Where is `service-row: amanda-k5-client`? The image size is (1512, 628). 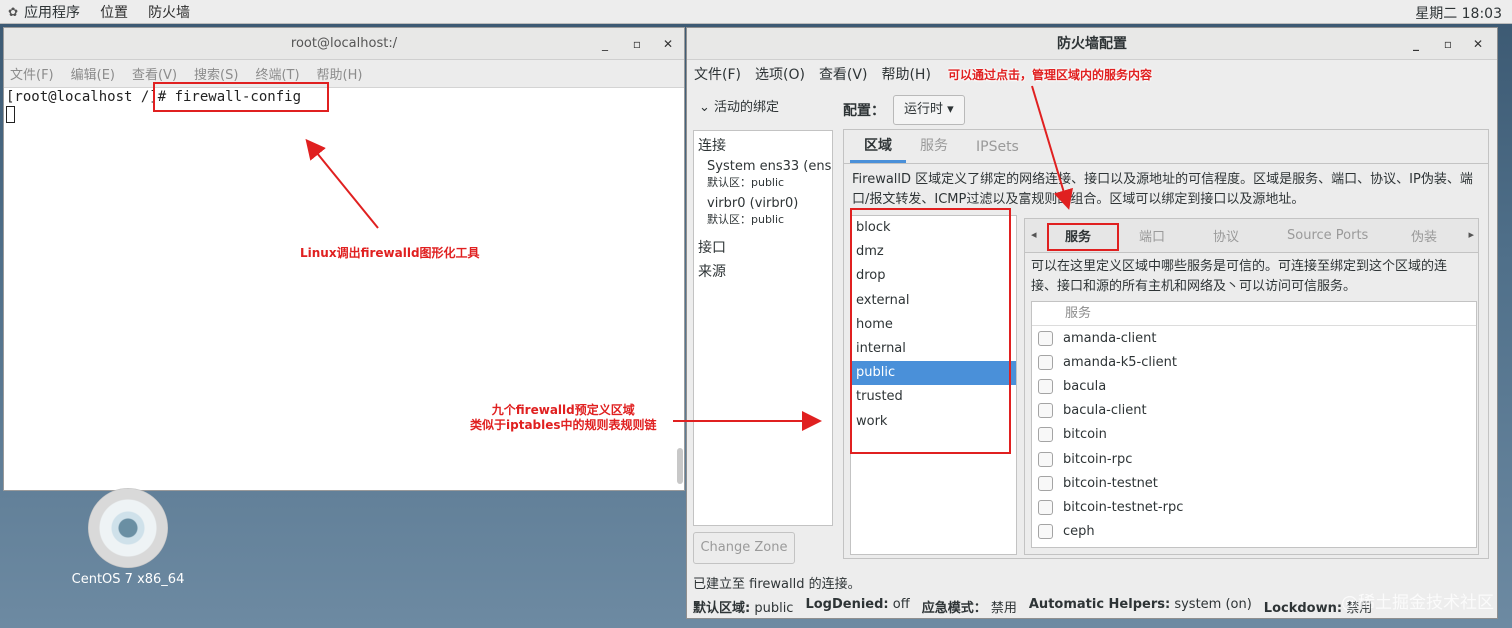 service-row: amanda-k5-client is located at coordinates (1254, 362).